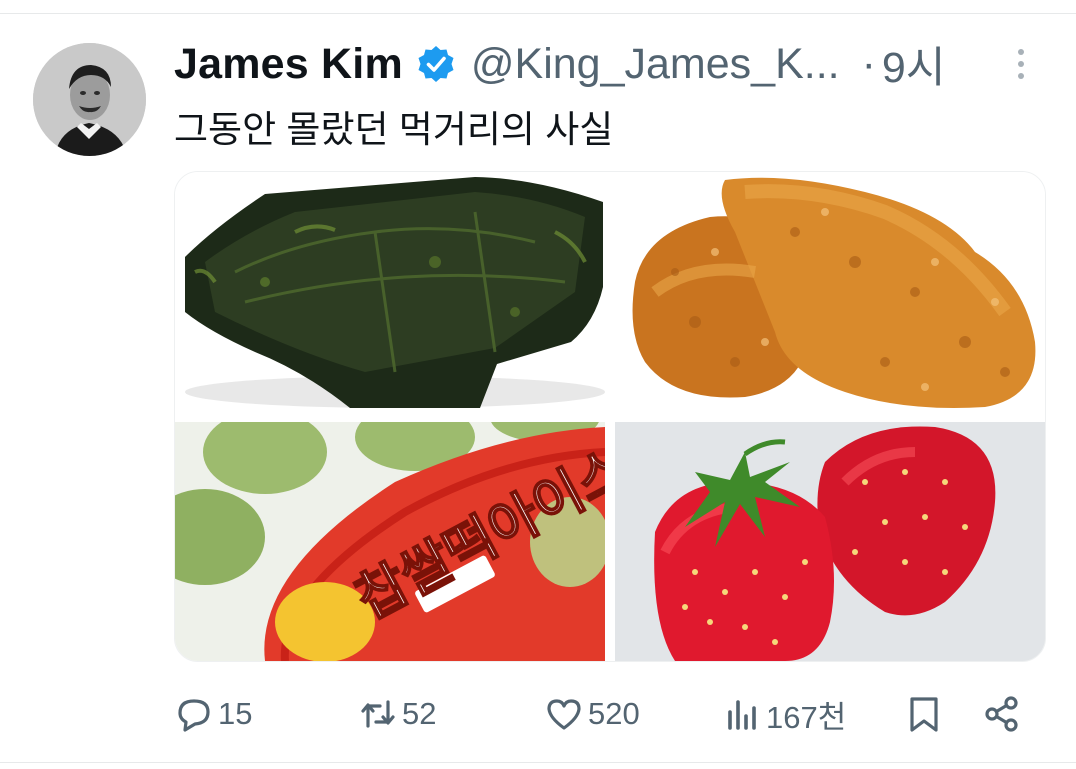 The width and height of the screenshot is (1076, 769). I want to click on action-bar: 15 52 520 167천, so click(604, 714).